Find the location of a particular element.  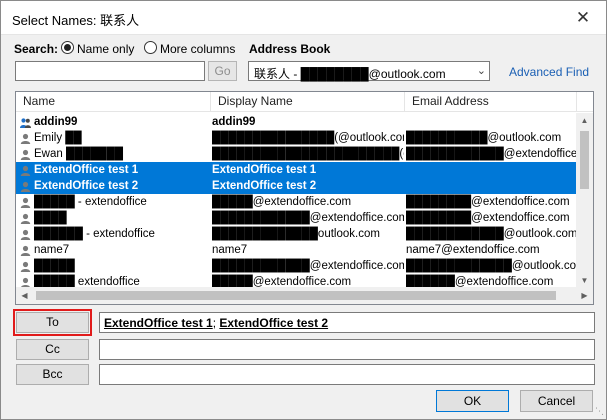

address-book-select: 联系人 - ████████@outlook.com ⌄ is located at coordinates (369, 71).